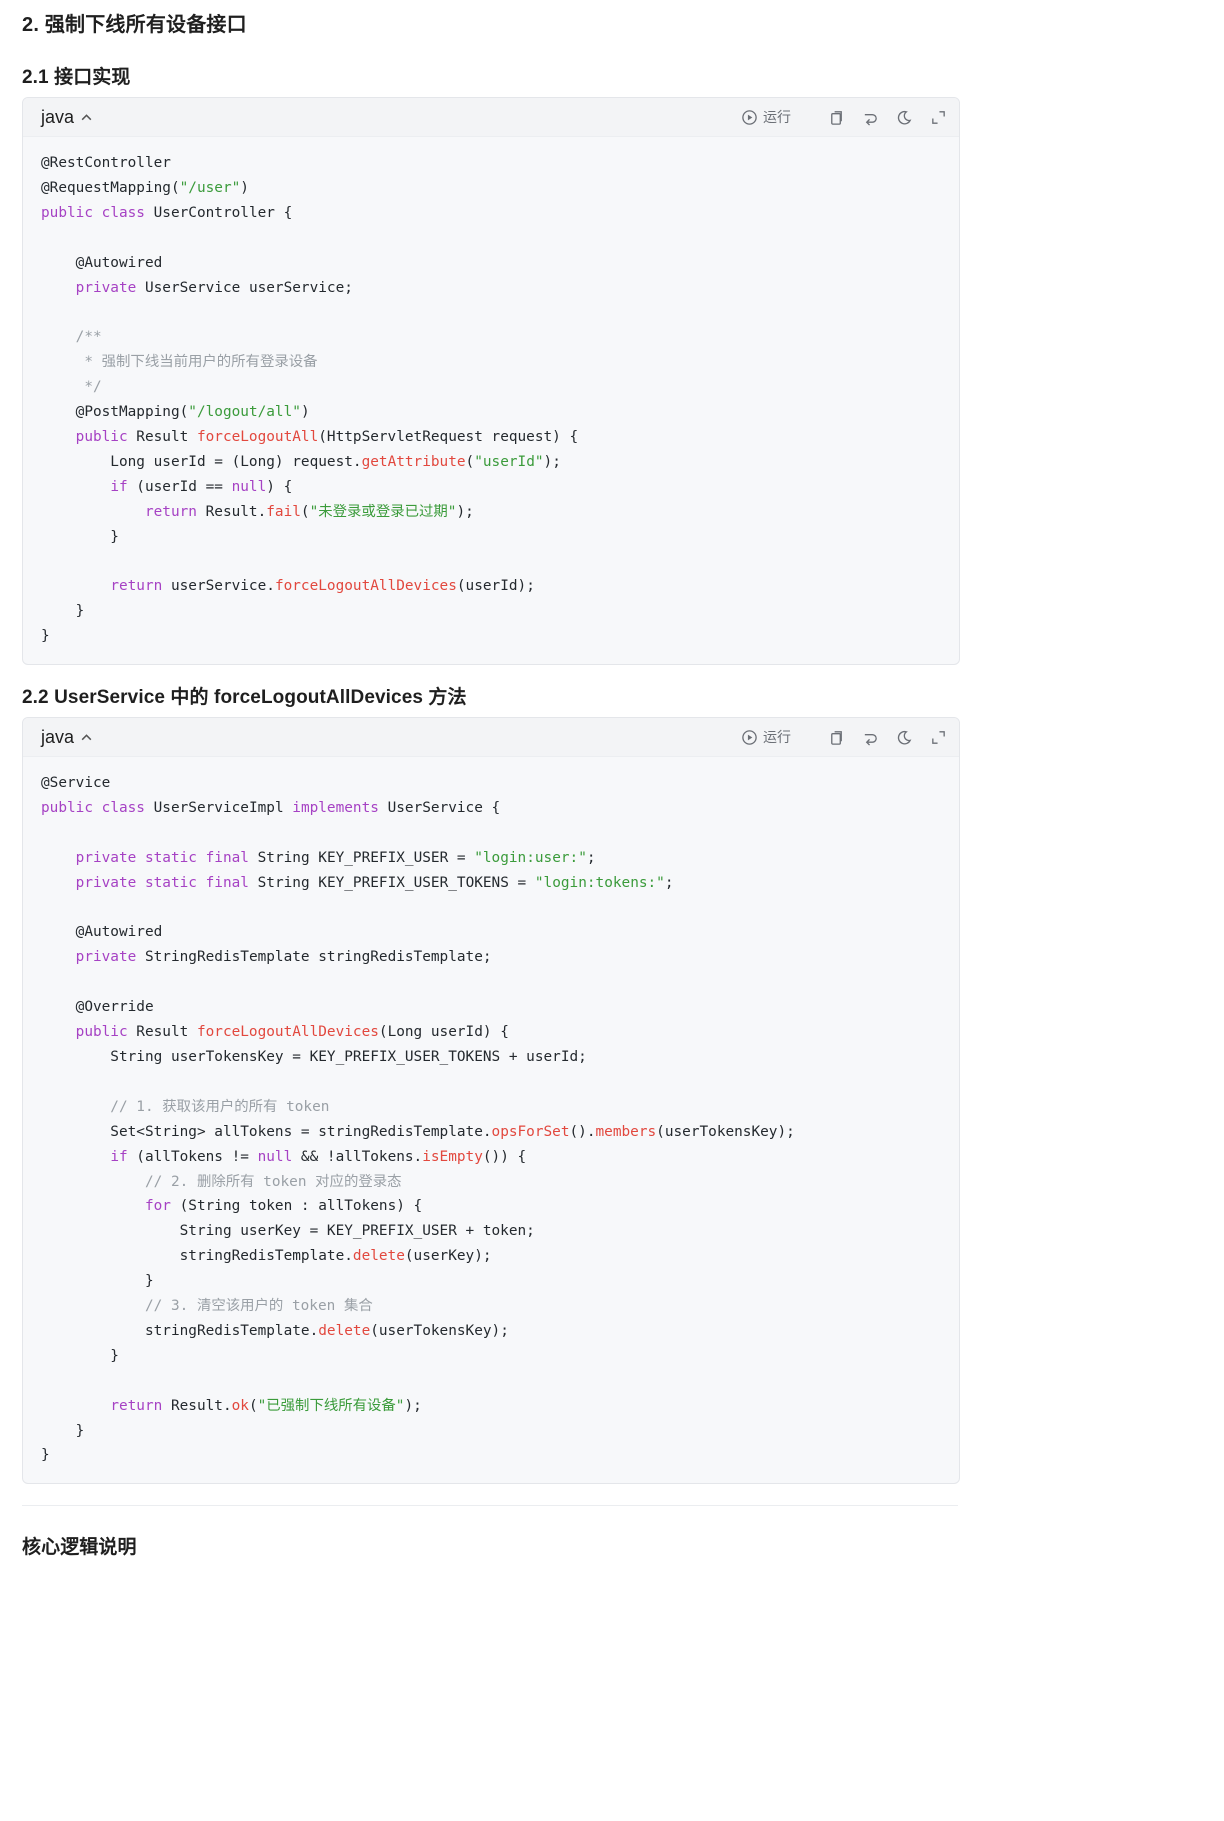 The image size is (1224, 1821). Describe the element at coordinates (335, 807) in the screenshot. I see `code-token: implements` at that location.